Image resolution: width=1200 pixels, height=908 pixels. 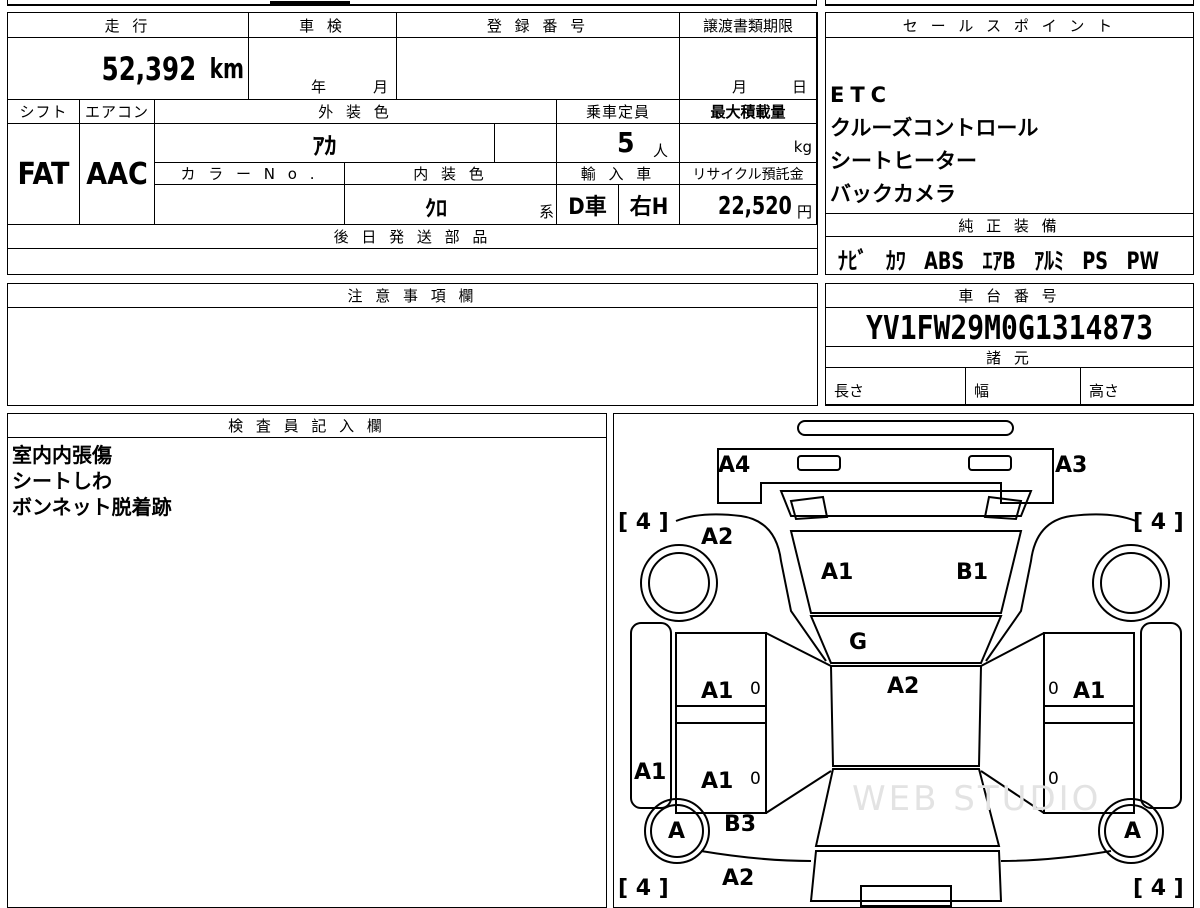 What do you see at coordinates (526, 143) in the screenshot?
I see `exterior-color-extra` at bounding box center [526, 143].